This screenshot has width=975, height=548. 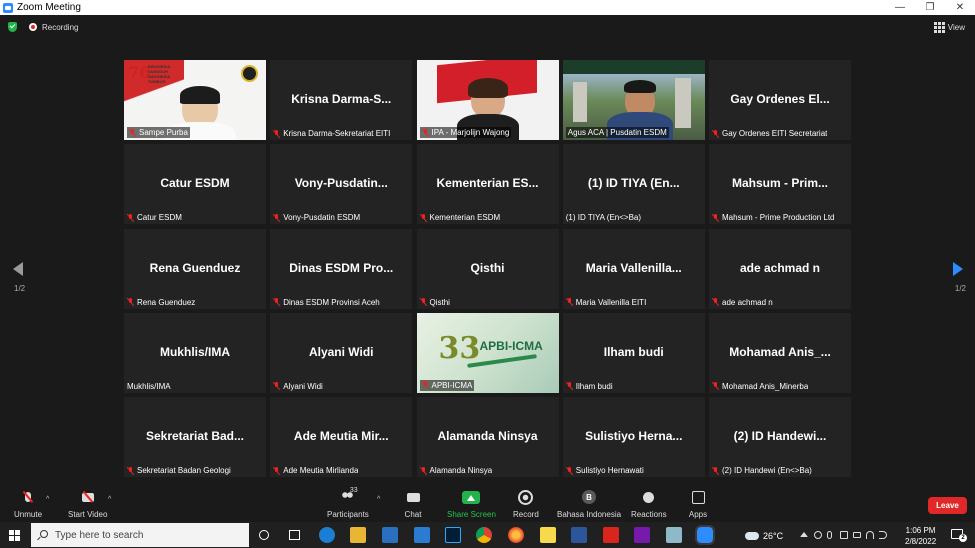 What do you see at coordinates (780, 268) in the screenshot?
I see `participant-tile: ade achmad n ade achmad n` at bounding box center [780, 268].